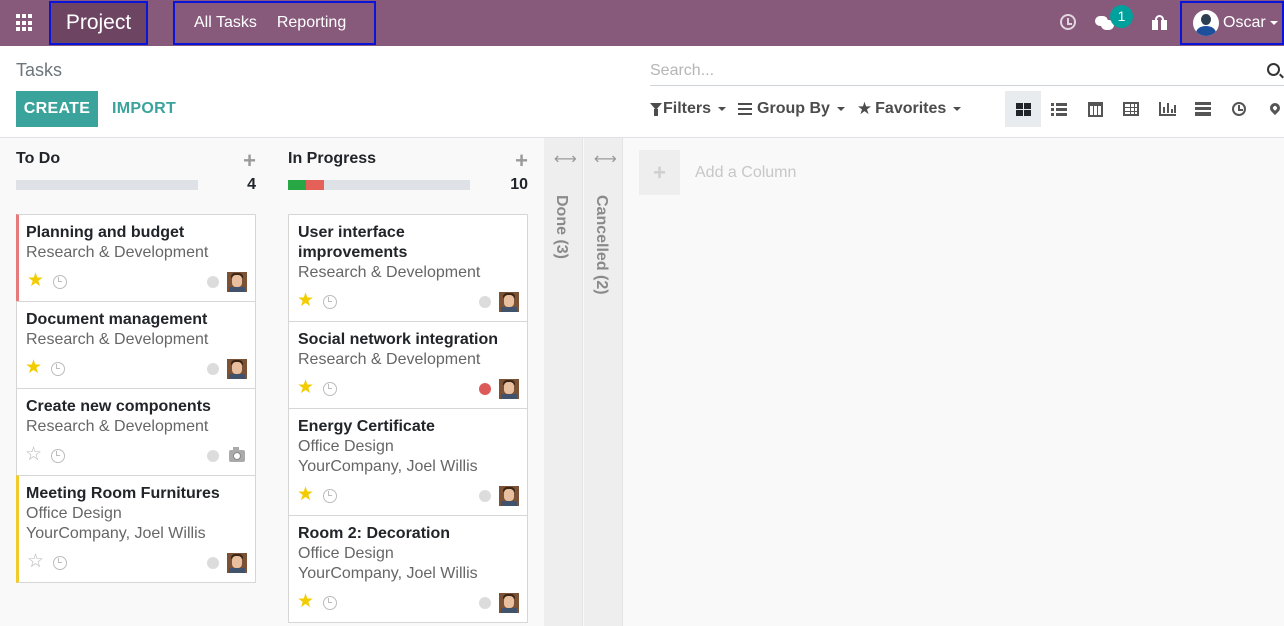 The width and height of the screenshot is (1284, 626). I want to click on user-menu: Oscar, so click(1232, 23).